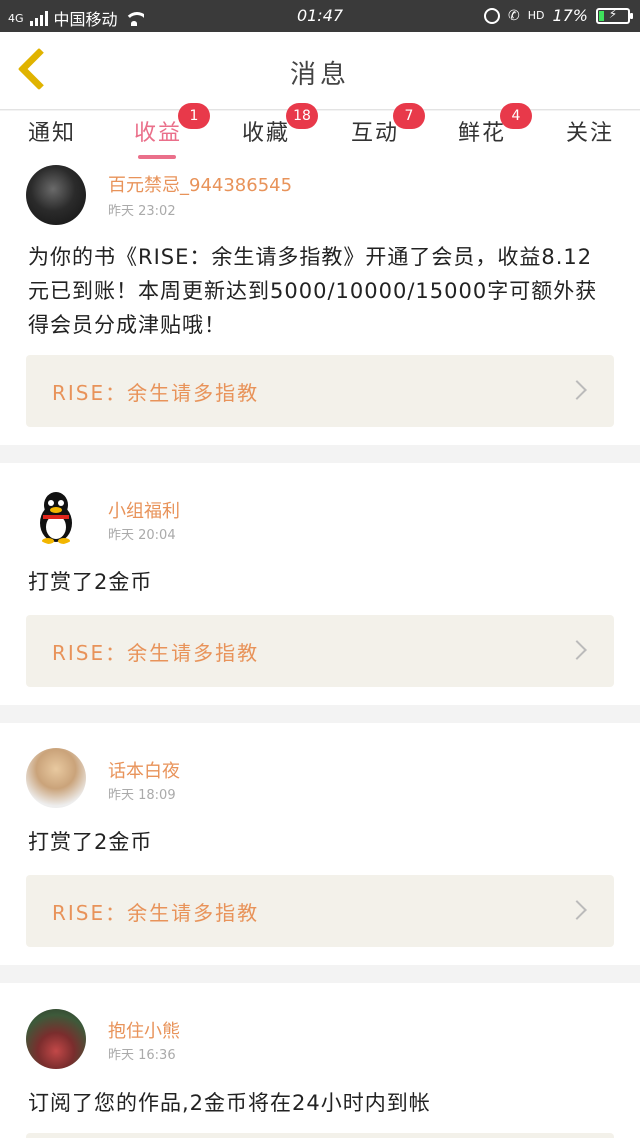 The width and height of the screenshot is (640, 1138). I want to click on tab-label: 通知, so click(51, 133).